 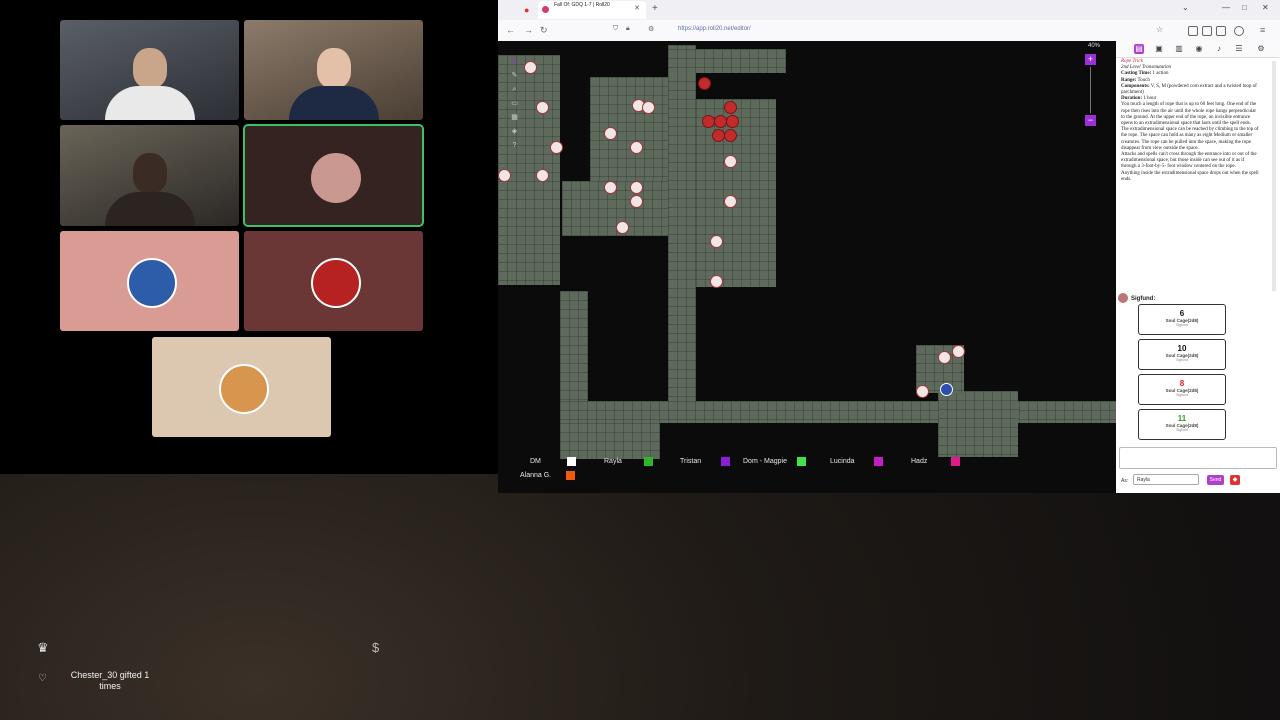 I want to click on extension-icon, so click(x=1221, y=31).